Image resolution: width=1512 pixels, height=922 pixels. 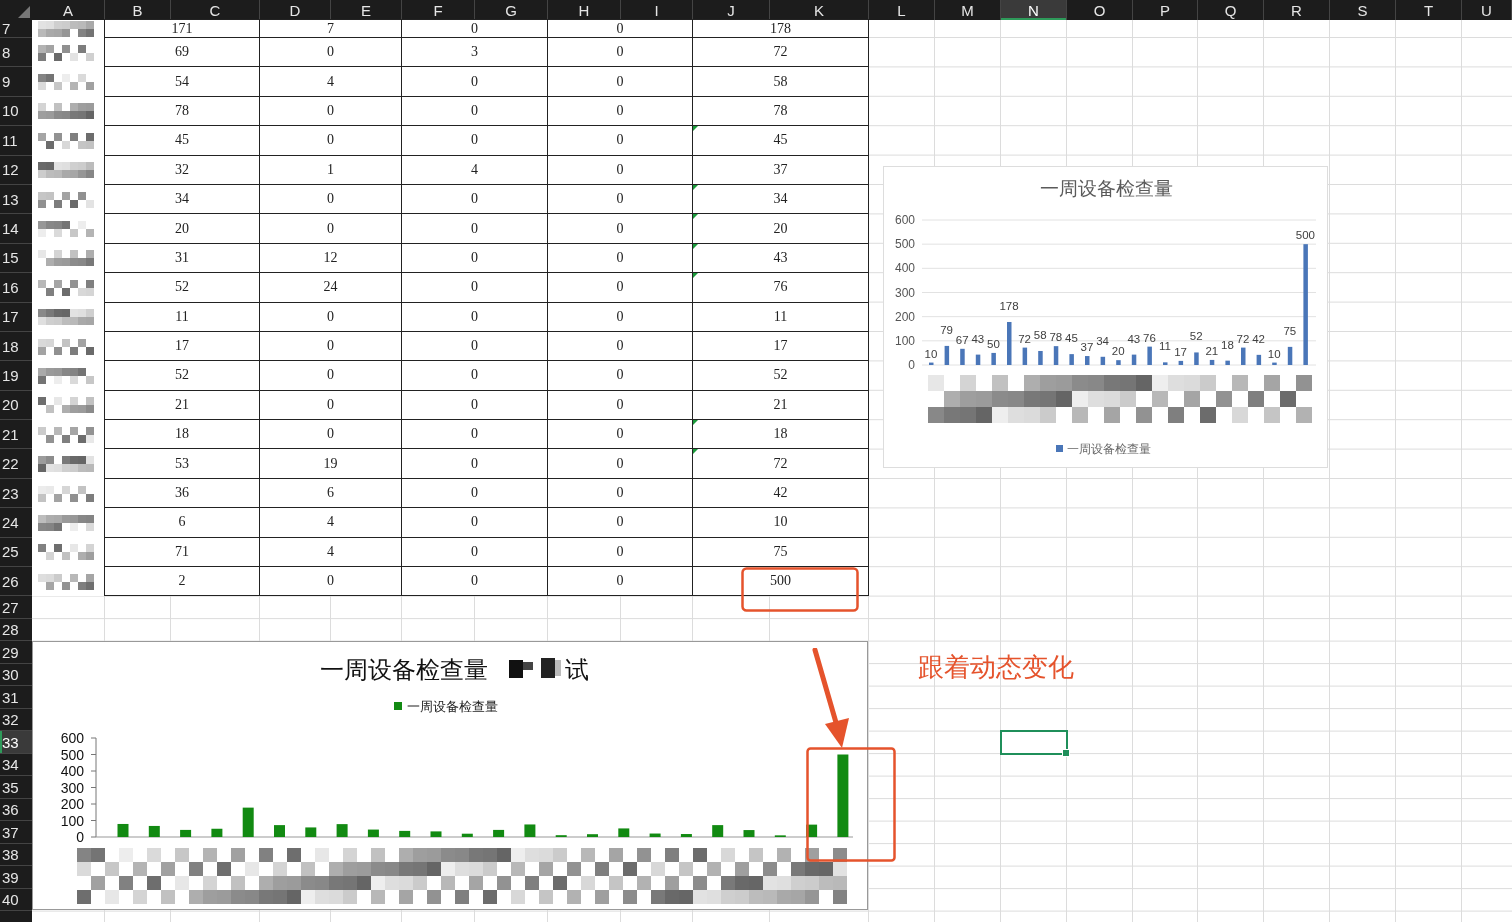 What do you see at coordinates (1165, 346) in the screenshot?
I see `data-label: 11` at bounding box center [1165, 346].